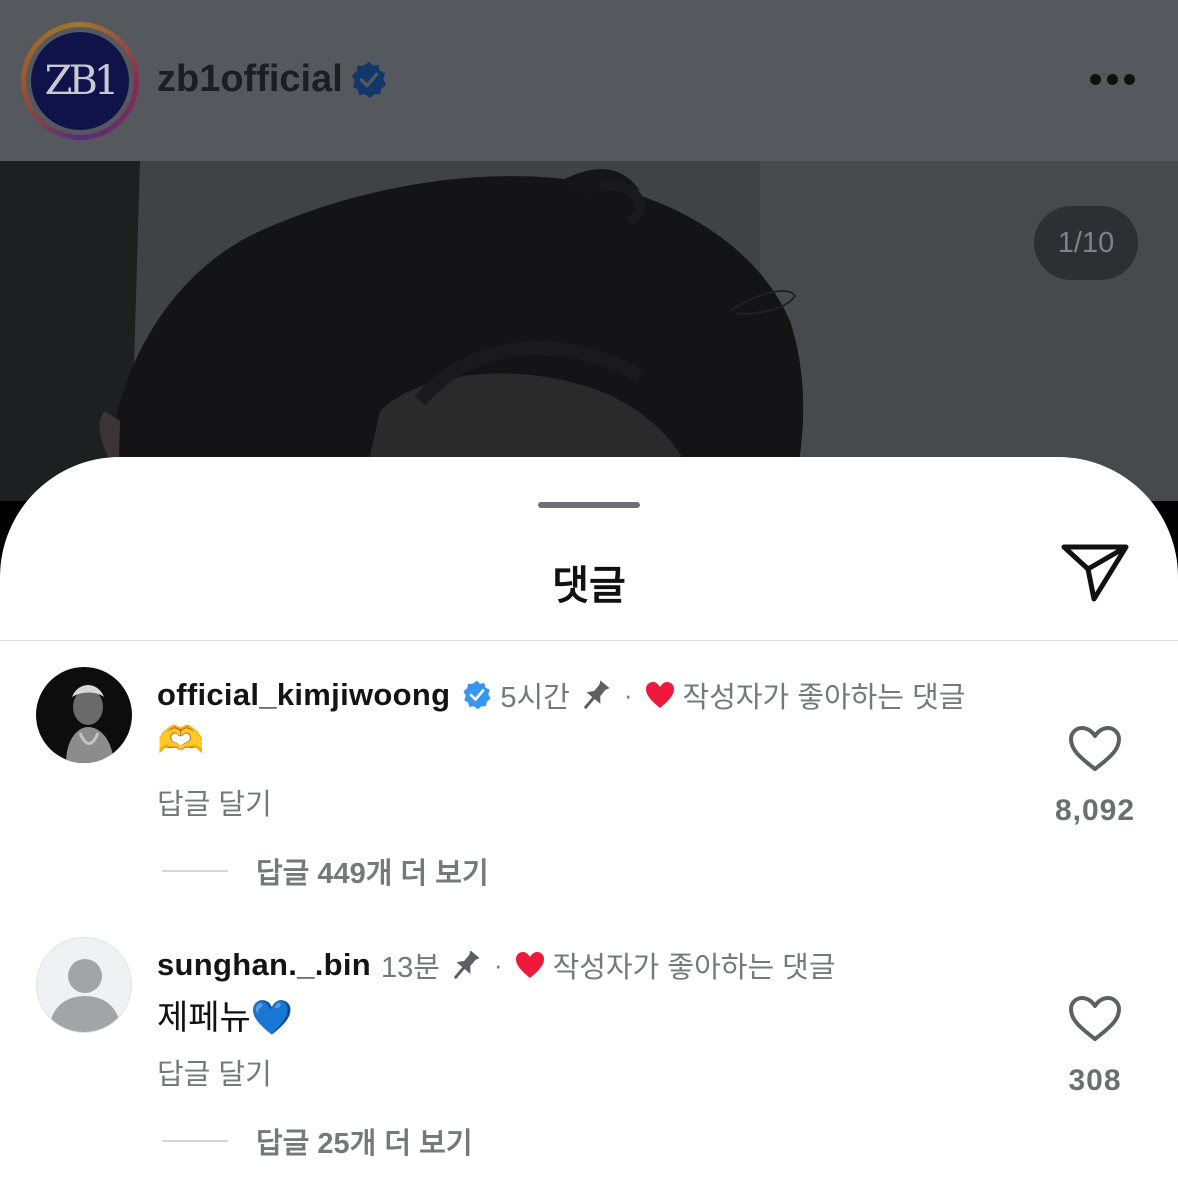 This screenshot has width=1178, height=1181. I want to click on sheet-title: 댓글, so click(589, 586).